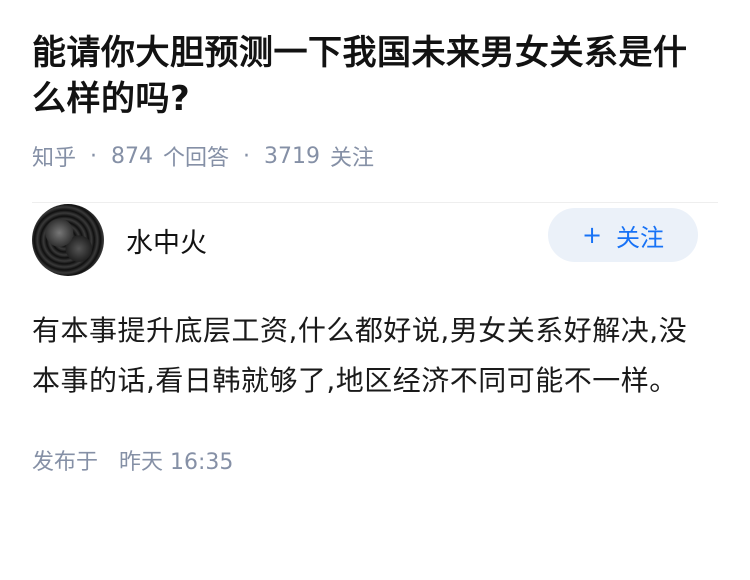  What do you see at coordinates (365, 460) in the screenshot?
I see `published-info: 发布于 昨天 16:35` at bounding box center [365, 460].